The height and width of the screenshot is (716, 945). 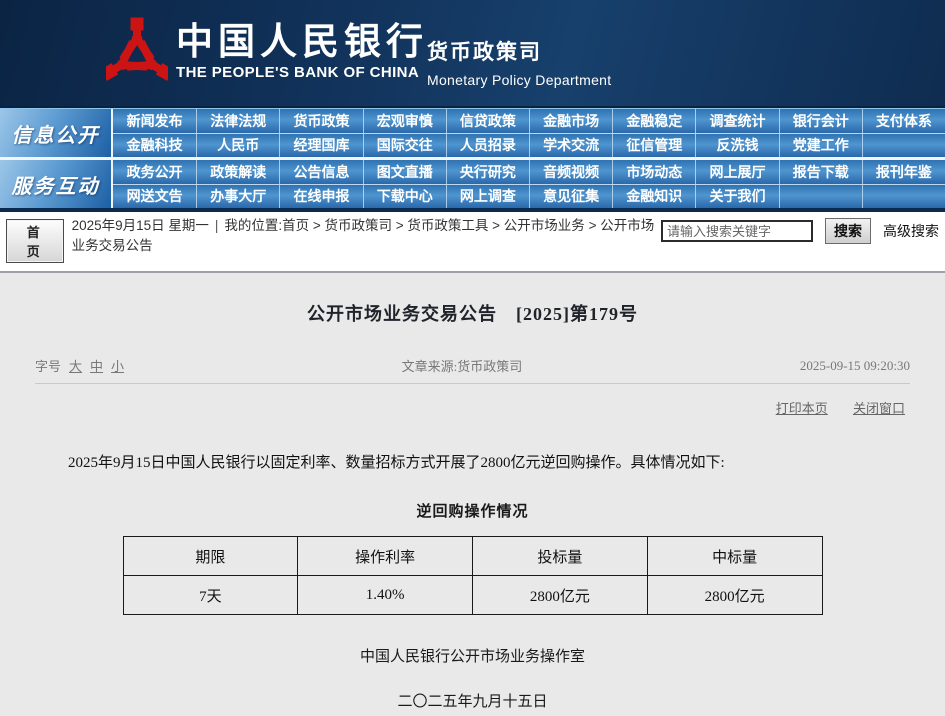 I want to click on pboc-logo-icon, so click(x=137, y=53).